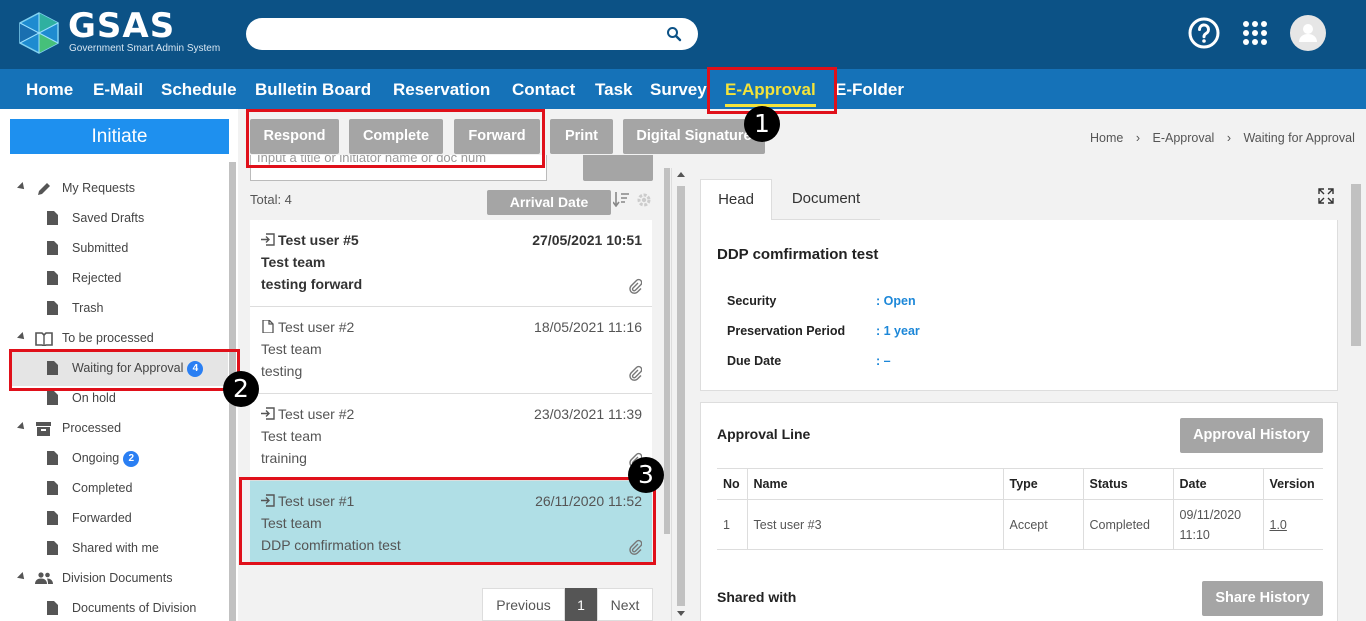 This screenshot has width=1366, height=621. What do you see at coordinates (667, 351) in the screenshot?
I see `list-scrollbar` at bounding box center [667, 351].